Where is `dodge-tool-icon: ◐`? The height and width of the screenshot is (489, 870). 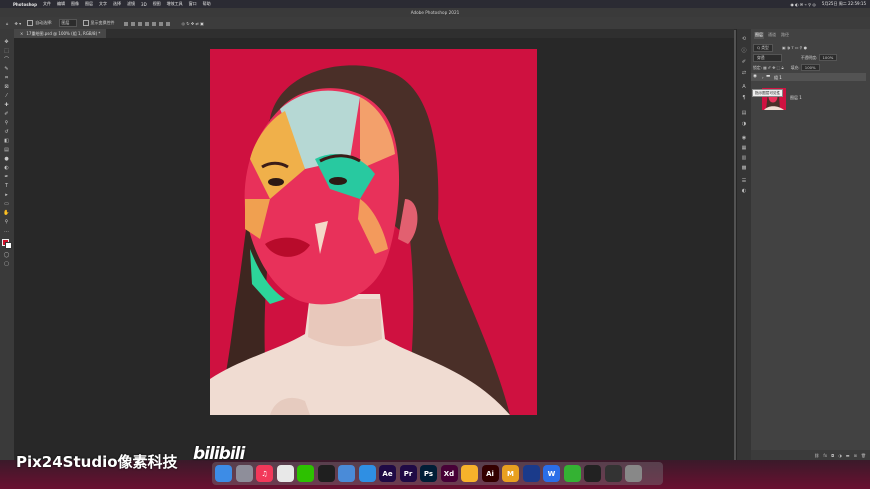
dodge-tool-icon: ◐ is located at coordinates (6, 168).